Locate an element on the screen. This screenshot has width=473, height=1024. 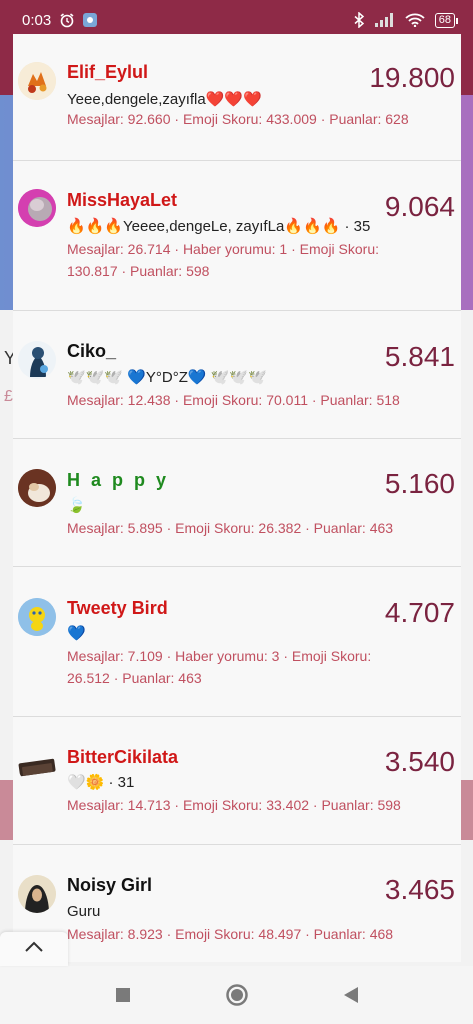
alarm-clock-icon is located at coordinates (67, 20).